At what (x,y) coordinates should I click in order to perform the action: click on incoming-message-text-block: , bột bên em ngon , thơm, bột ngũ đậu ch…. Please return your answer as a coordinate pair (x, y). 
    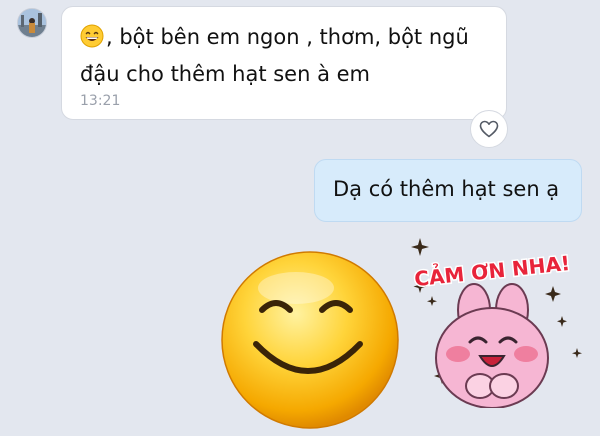
    Looking at the image, I should click on (285, 56).